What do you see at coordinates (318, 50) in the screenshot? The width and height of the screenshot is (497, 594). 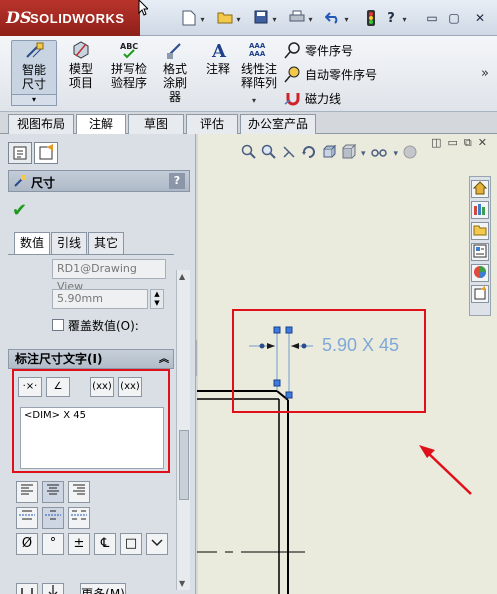 I see `balloon-button: 零件序号` at bounding box center [318, 50].